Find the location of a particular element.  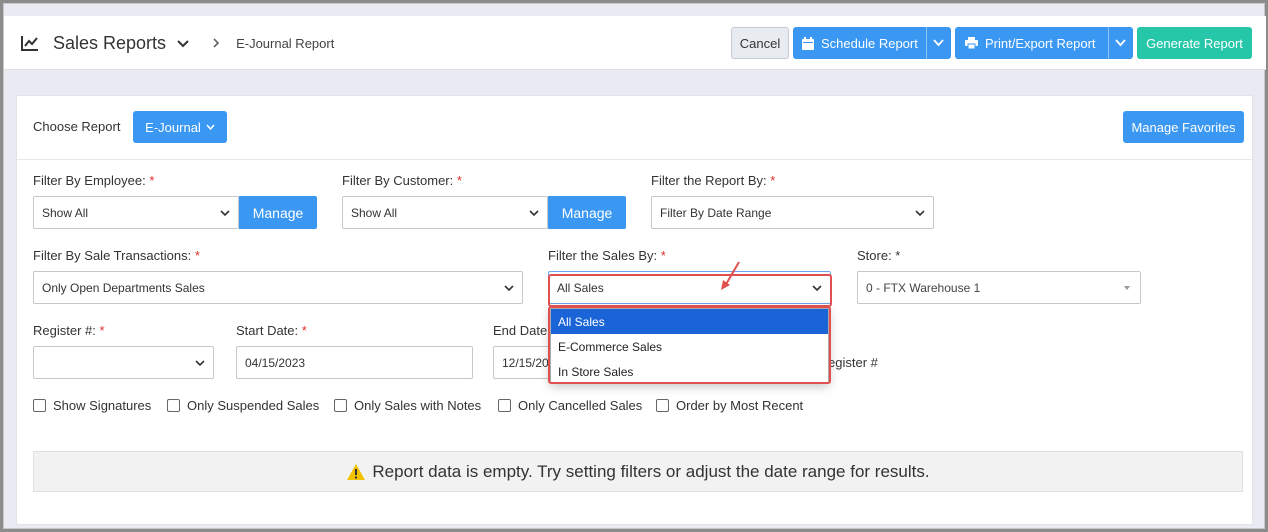

choose-report-label: Choose Report is located at coordinates (77, 126).